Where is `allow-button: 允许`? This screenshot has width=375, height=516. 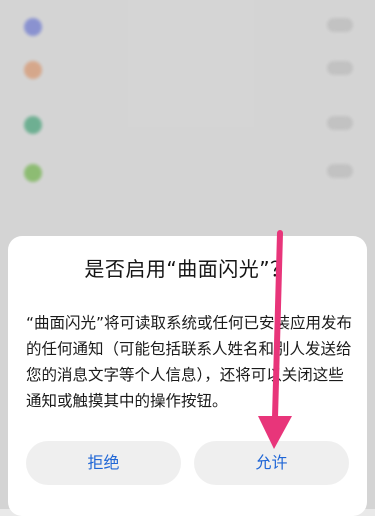 allow-button: 允许 is located at coordinates (271, 463).